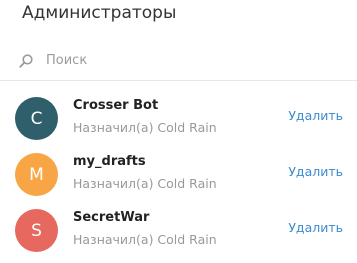 The height and width of the screenshot is (263, 357). Describe the element at coordinates (191, 60) in the screenshot. I see `search-input` at that location.